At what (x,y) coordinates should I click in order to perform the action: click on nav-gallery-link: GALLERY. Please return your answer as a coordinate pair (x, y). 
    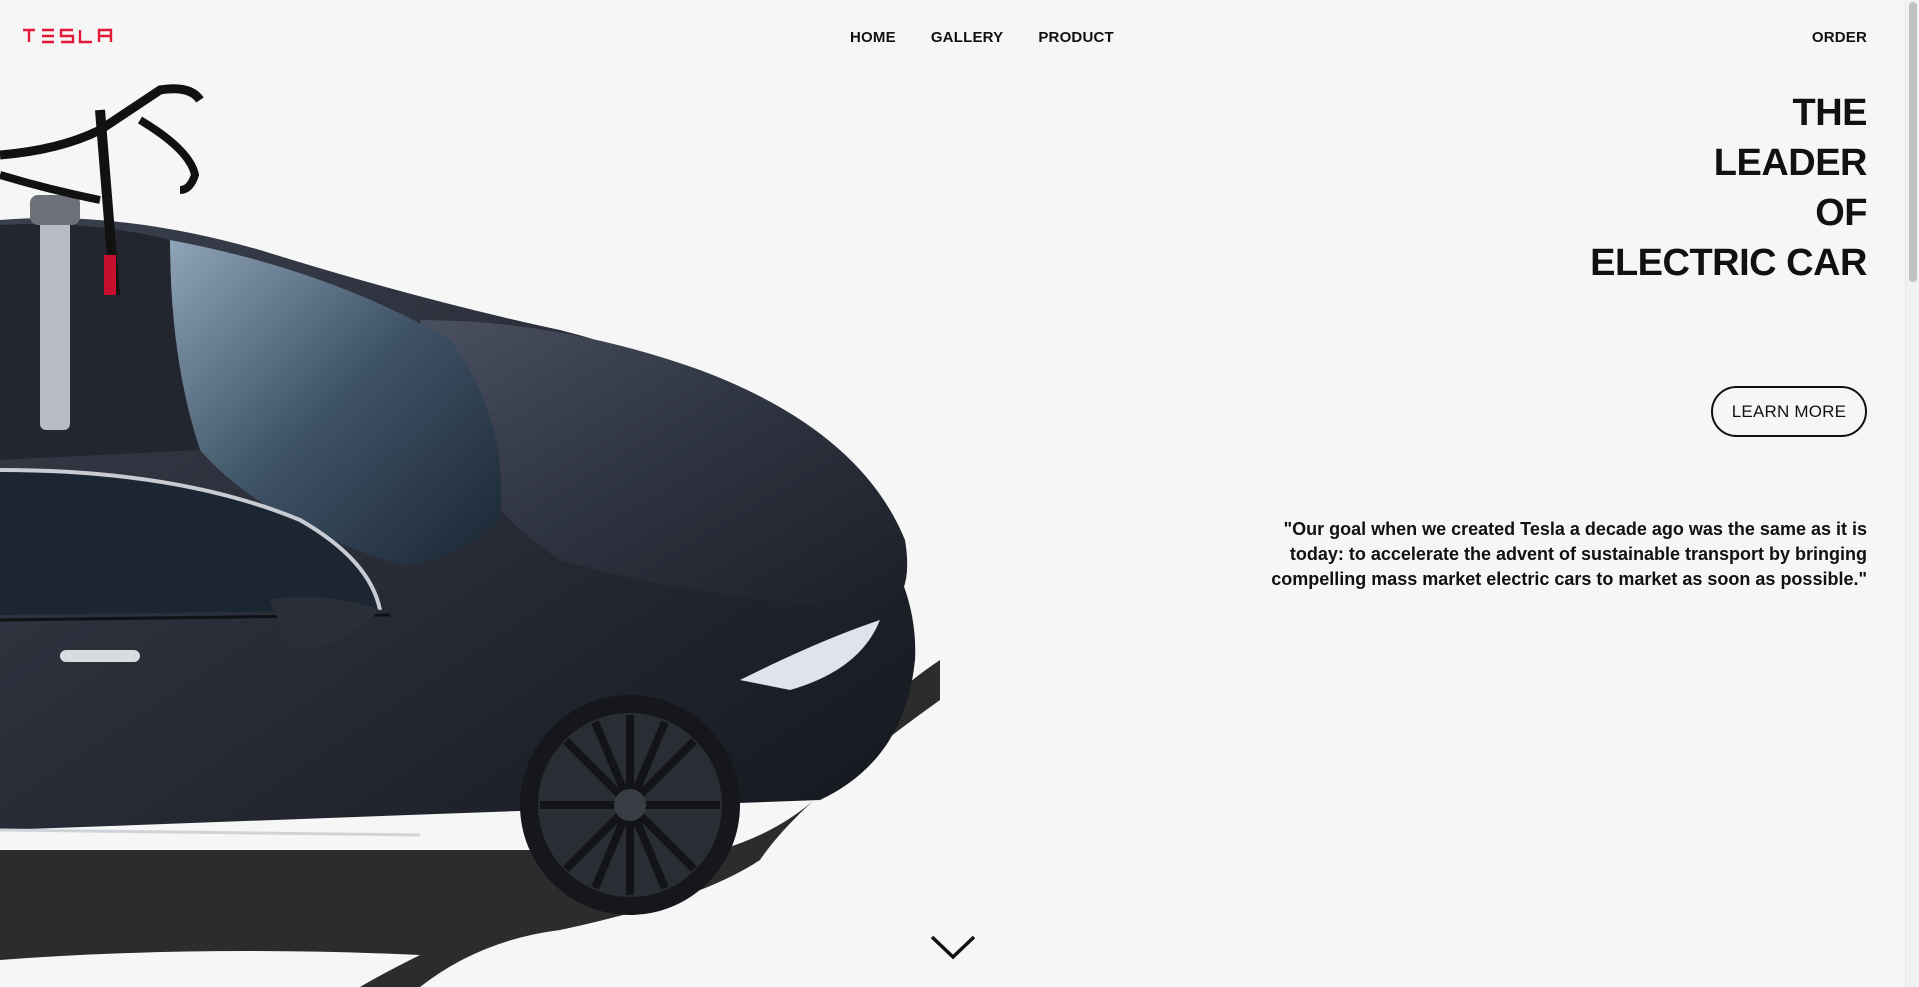
    Looking at the image, I should click on (967, 37).